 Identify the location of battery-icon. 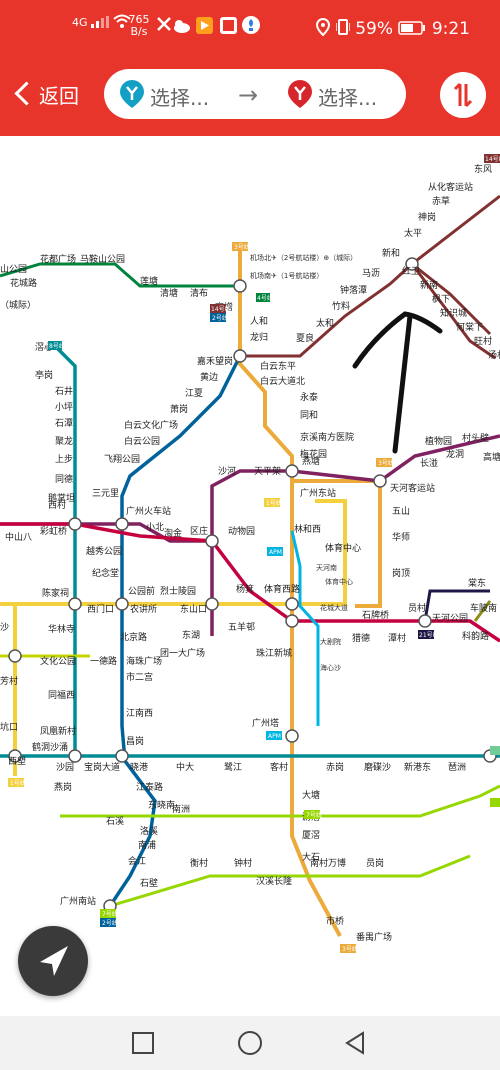
(412, 28).